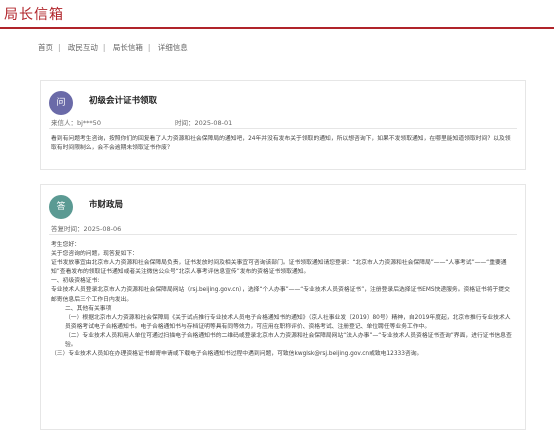  What do you see at coordinates (45, 47) in the screenshot?
I see `breadcrumb-home: 首页` at bounding box center [45, 47].